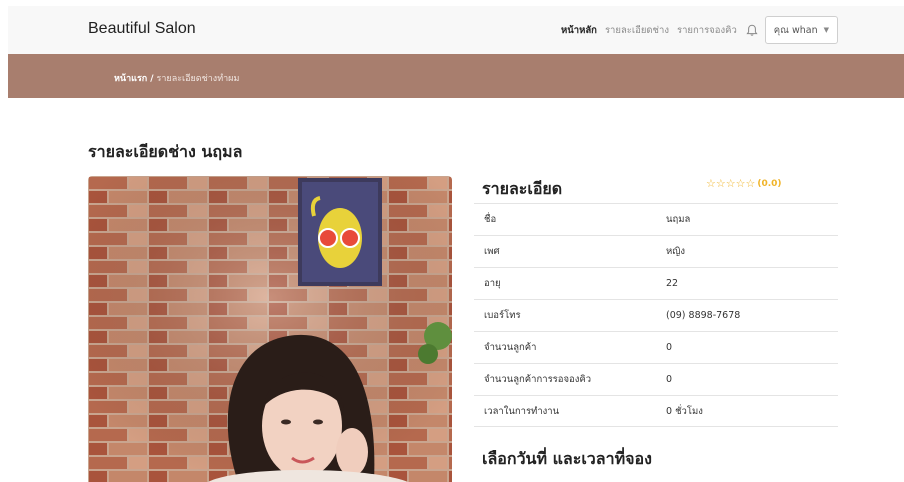 Image resolution: width=904 pixels, height=482 pixels. I want to click on detail-label: อายุ, so click(492, 283).